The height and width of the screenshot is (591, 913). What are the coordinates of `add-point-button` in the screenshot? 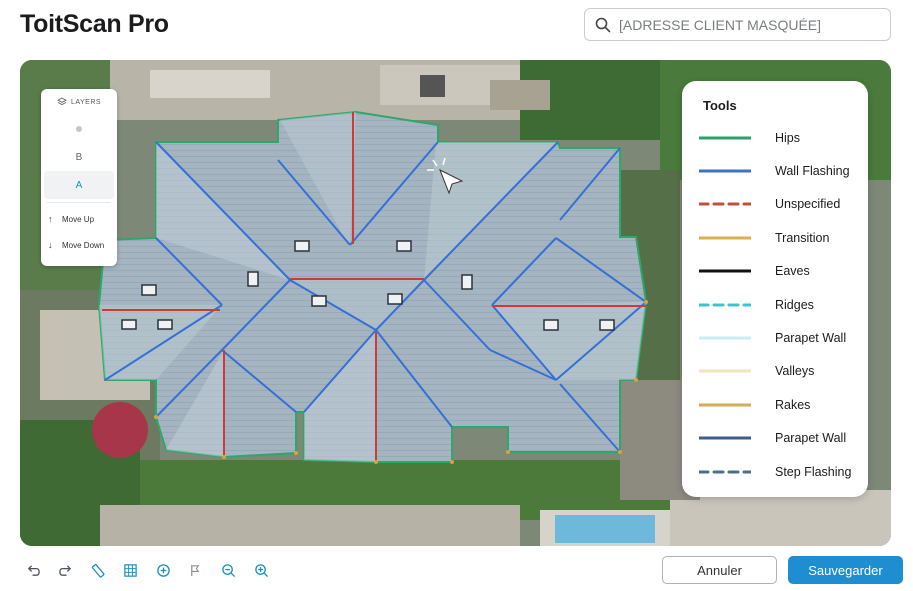 It's located at (163, 570).